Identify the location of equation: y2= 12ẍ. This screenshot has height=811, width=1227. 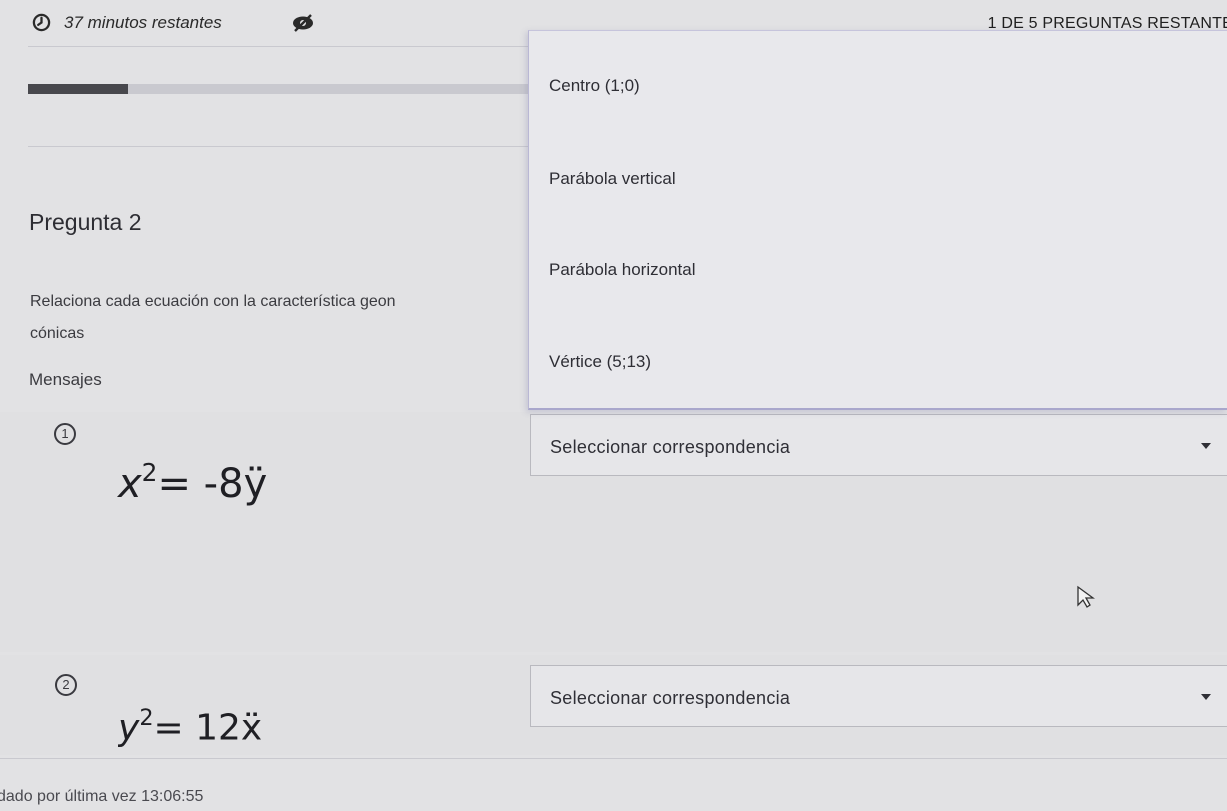
(190, 727).